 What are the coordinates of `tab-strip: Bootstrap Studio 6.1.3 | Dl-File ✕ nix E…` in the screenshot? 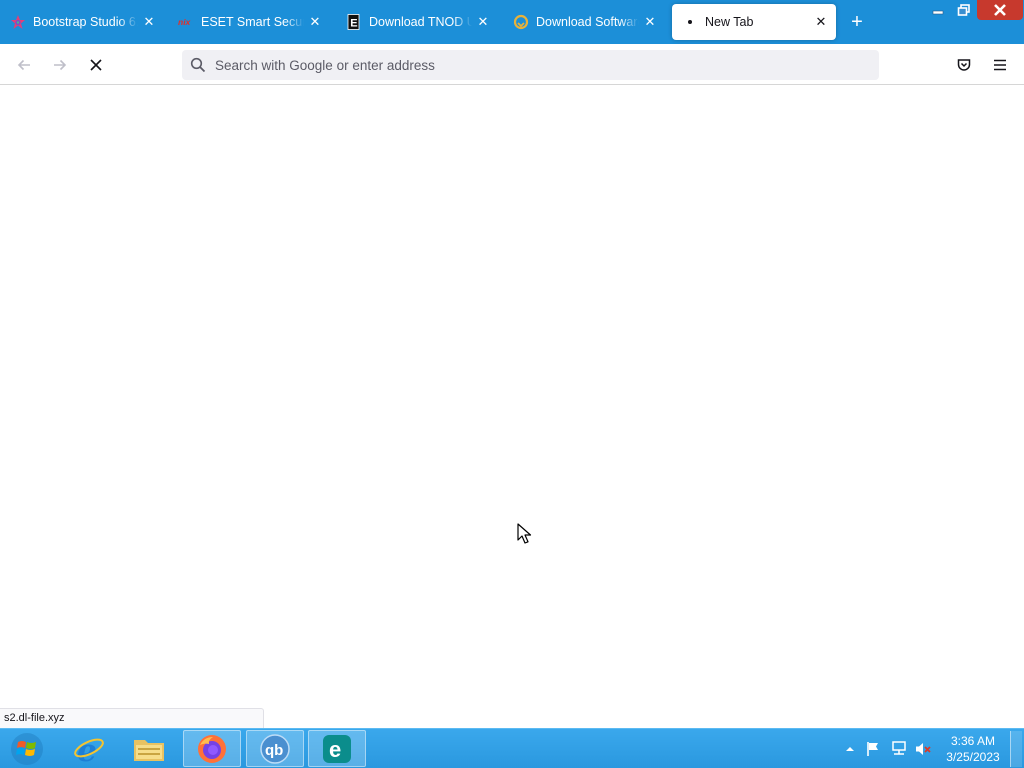 It's located at (512, 22).